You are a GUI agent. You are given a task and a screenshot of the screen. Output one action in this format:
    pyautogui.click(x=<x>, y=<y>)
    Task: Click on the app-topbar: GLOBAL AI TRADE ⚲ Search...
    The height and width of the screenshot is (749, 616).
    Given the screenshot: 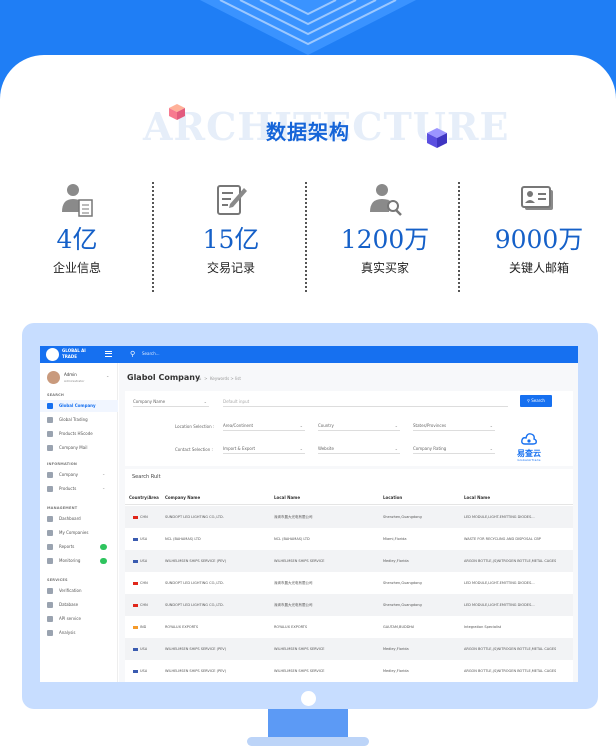 What is the action you would take?
    pyautogui.click(x=309, y=354)
    